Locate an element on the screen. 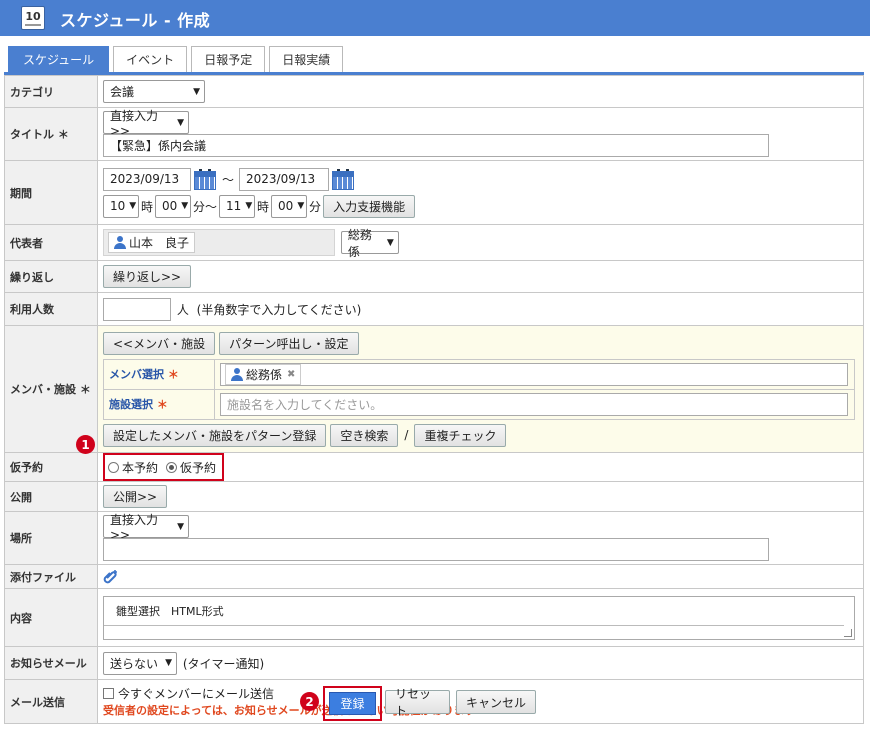 This screenshot has width=870, height=731. title-mode-select: 直接入力>> ▼ is located at coordinates (146, 123).